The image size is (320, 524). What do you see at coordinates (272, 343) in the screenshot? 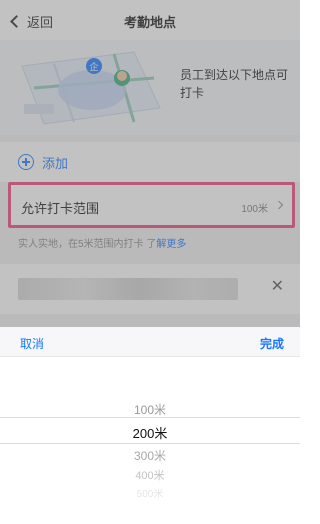
I see `done-button: 完成` at bounding box center [272, 343].